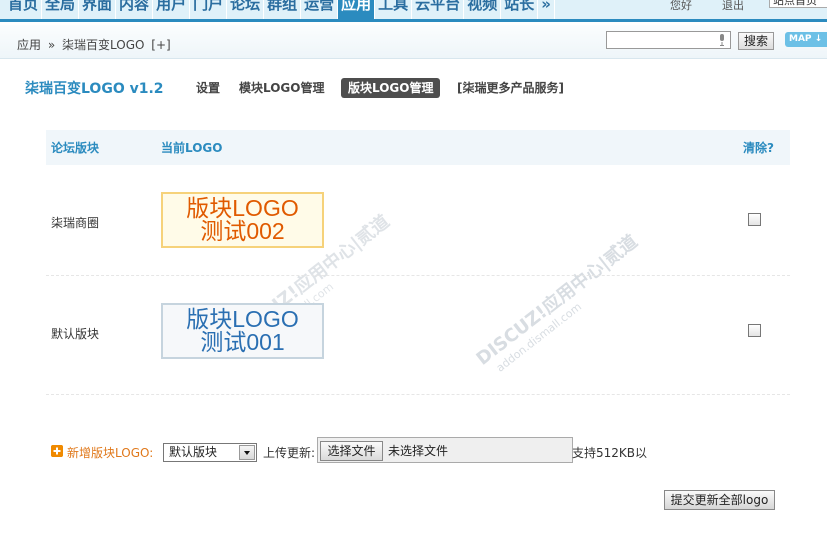 The image size is (827, 536). What do you see at coordinates (719, 500) in the screenshot?
I see `submit-button: 提交更新全部logo` at bounding box center [719, 500].